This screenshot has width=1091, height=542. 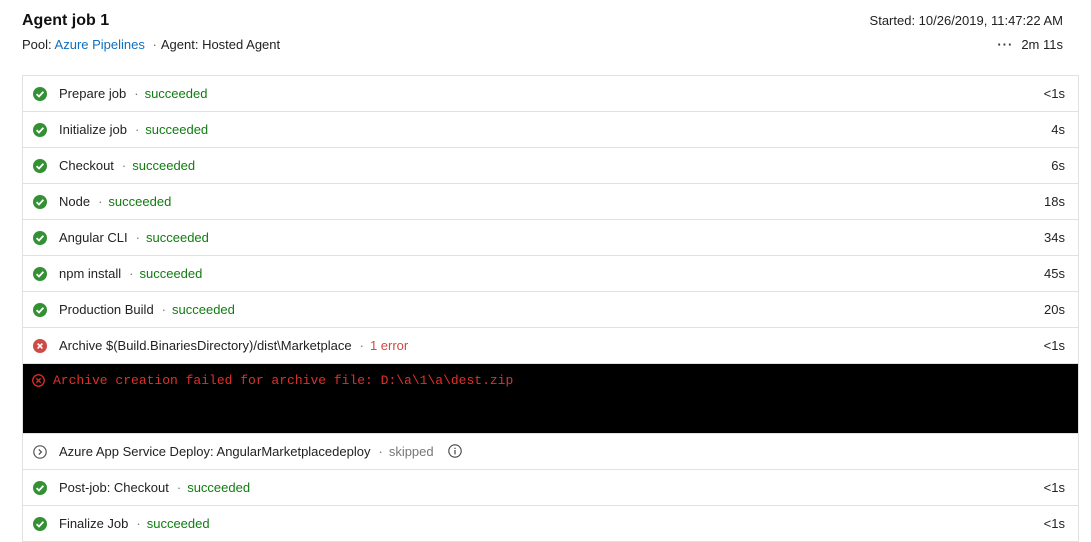 What do you see at coordinates (550, 130) in the screenshot?
I see `step-row: Initialize job · succeeded 4s` at bounding box center [550, 130].